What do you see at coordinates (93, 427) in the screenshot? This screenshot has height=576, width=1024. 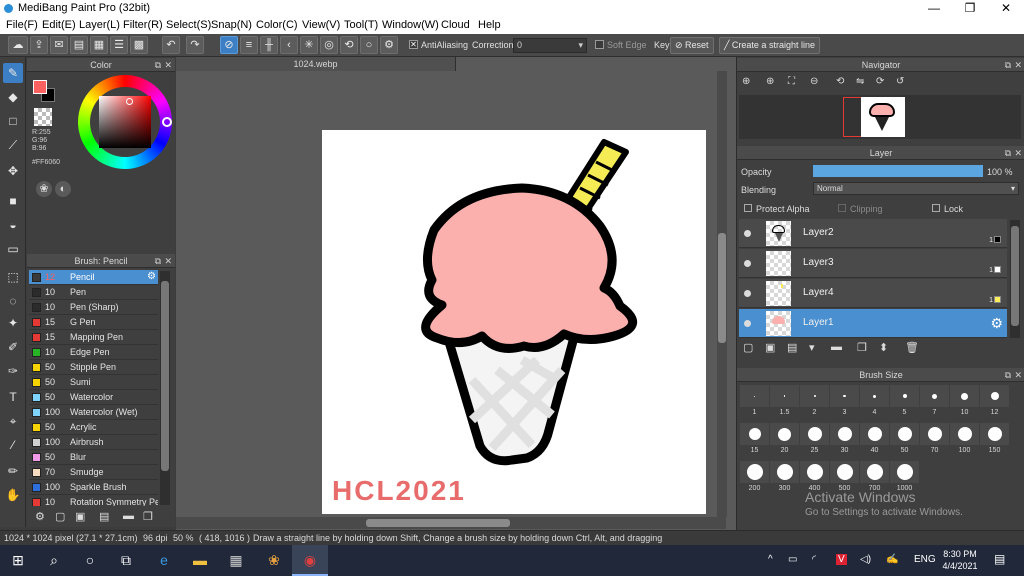 I see `brush-item: 50 Acrylic` at bounding box center [93, 427].